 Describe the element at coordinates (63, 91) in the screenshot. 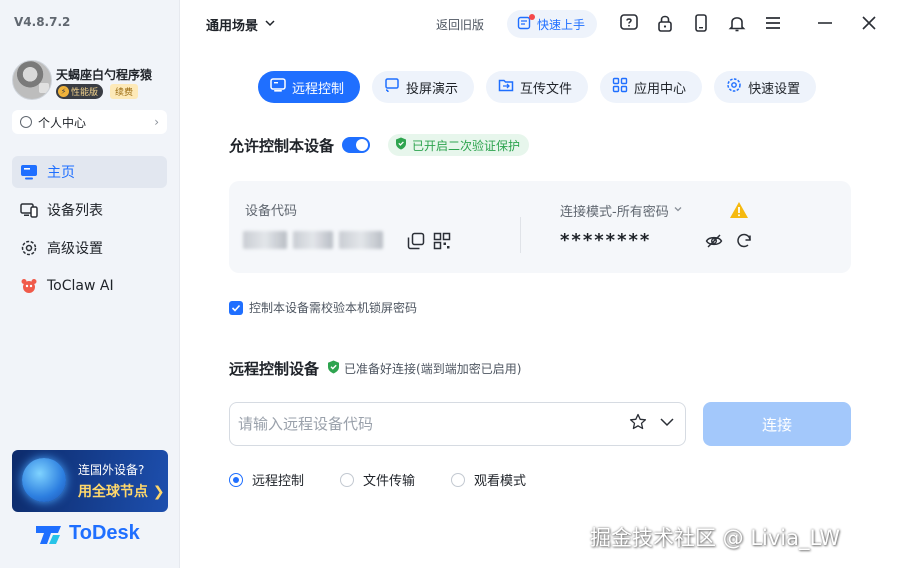

I see `bolt-icon: ⚡` at that location.